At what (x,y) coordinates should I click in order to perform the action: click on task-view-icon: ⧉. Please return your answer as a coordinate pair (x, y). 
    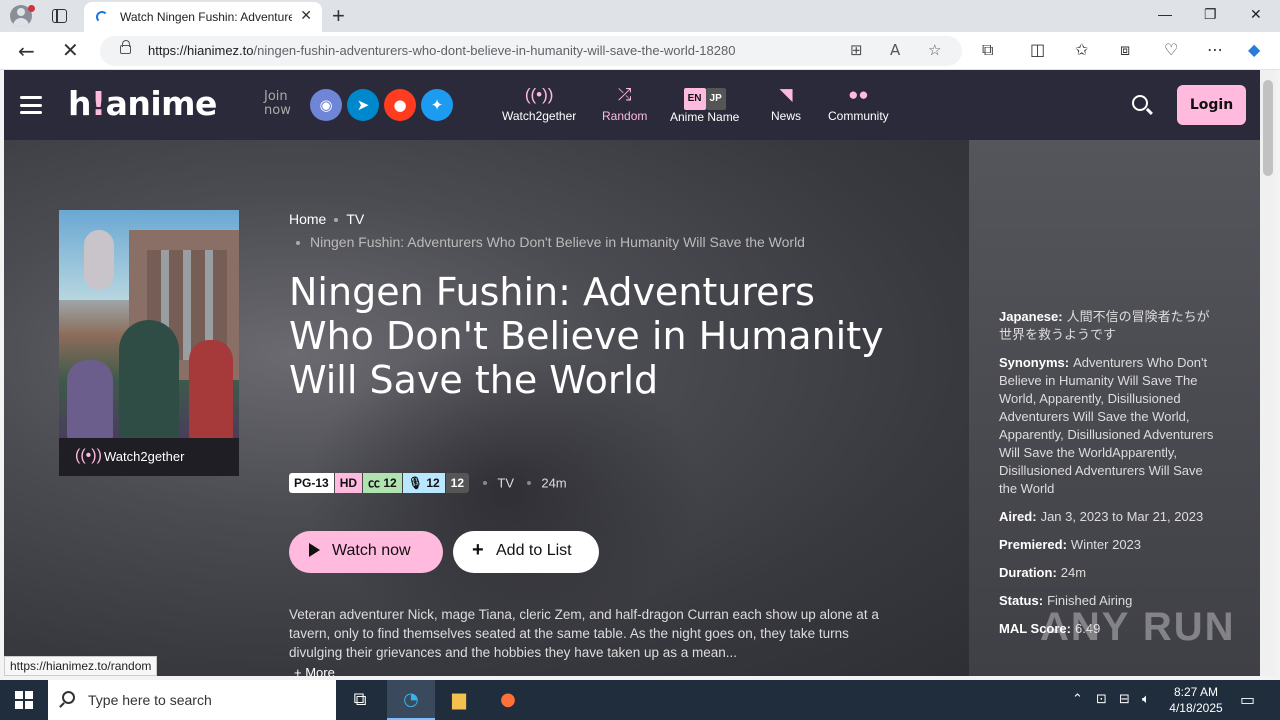
    Looking at the image, I should click on (360, 700).